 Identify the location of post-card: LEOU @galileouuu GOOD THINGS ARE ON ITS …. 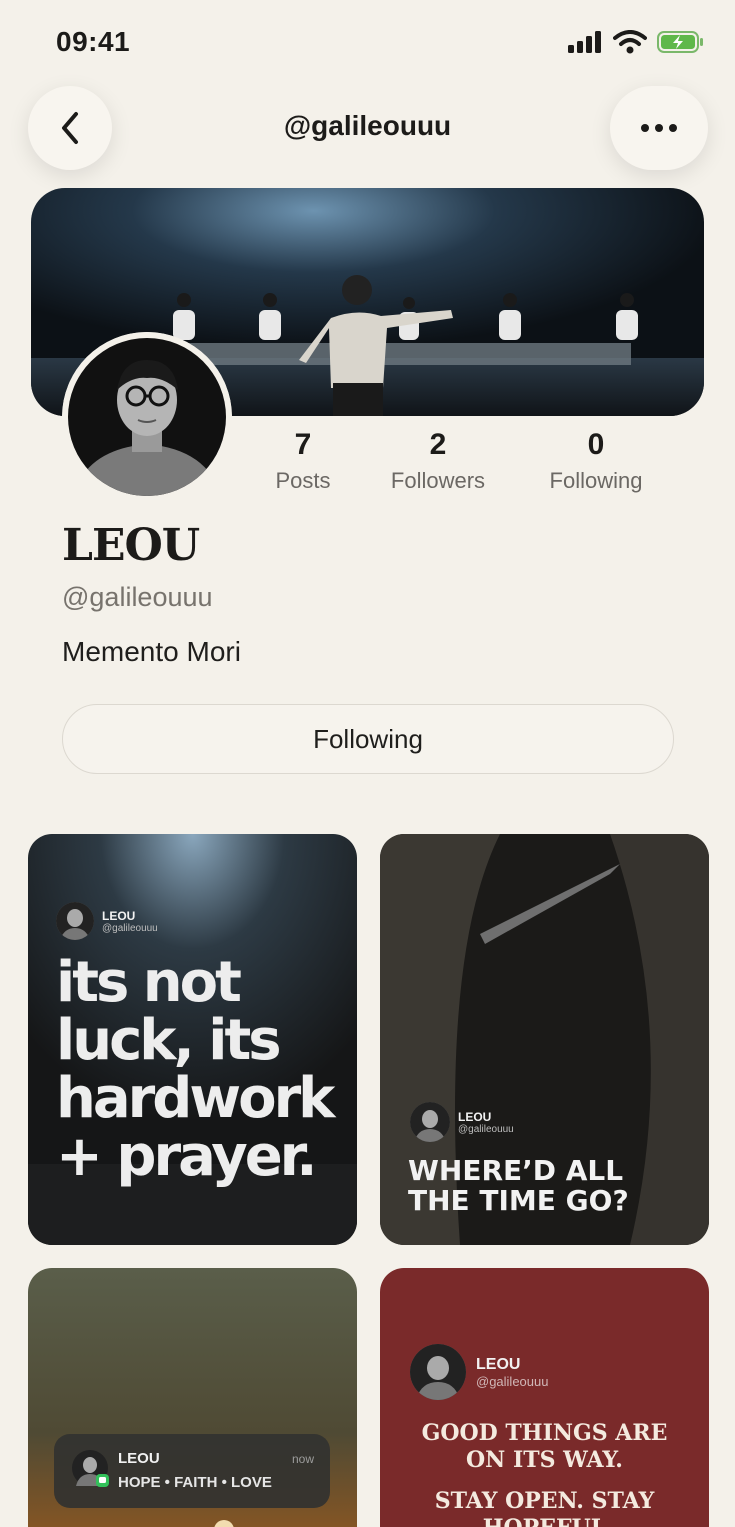
(544, 1397).